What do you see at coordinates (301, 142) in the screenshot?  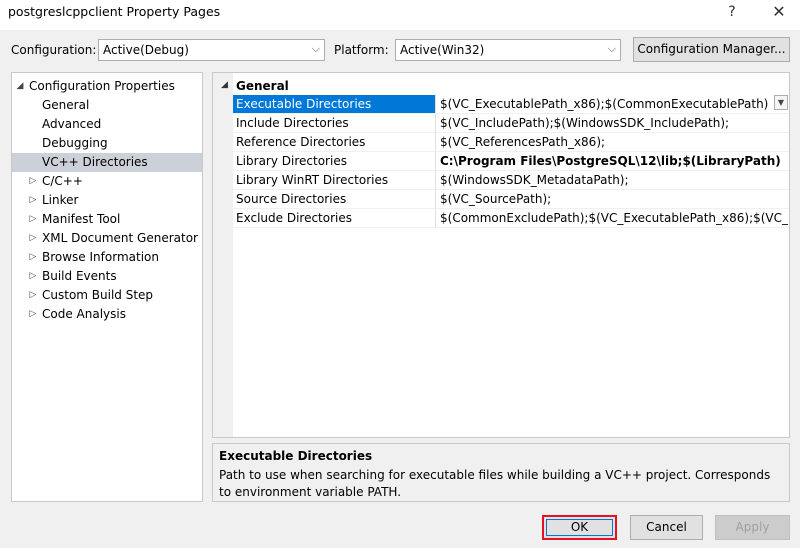 I see `property-name: Reference Directories` at bounding box center [301, 142].